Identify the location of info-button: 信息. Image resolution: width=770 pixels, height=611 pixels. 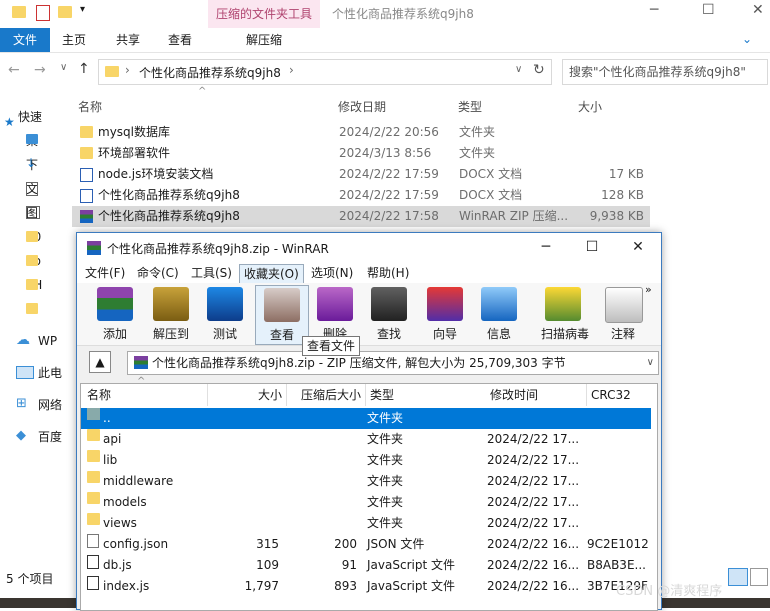
(499, 314).